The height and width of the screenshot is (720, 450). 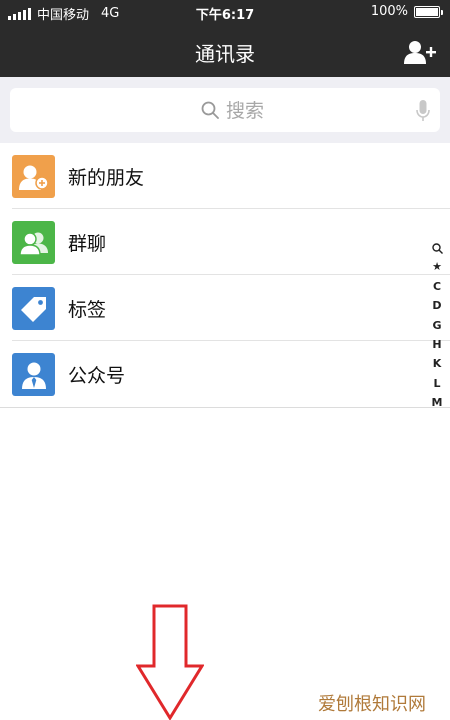 I want to click on tag-icon, so click(x=33, y=308).